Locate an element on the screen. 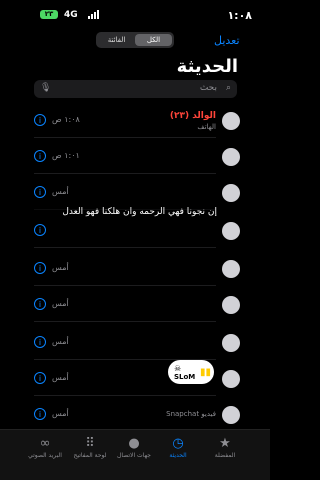 Image resolution: width=320 pixels, height=480 pixels. search-input: بحث is located at coordinates (208, 88).